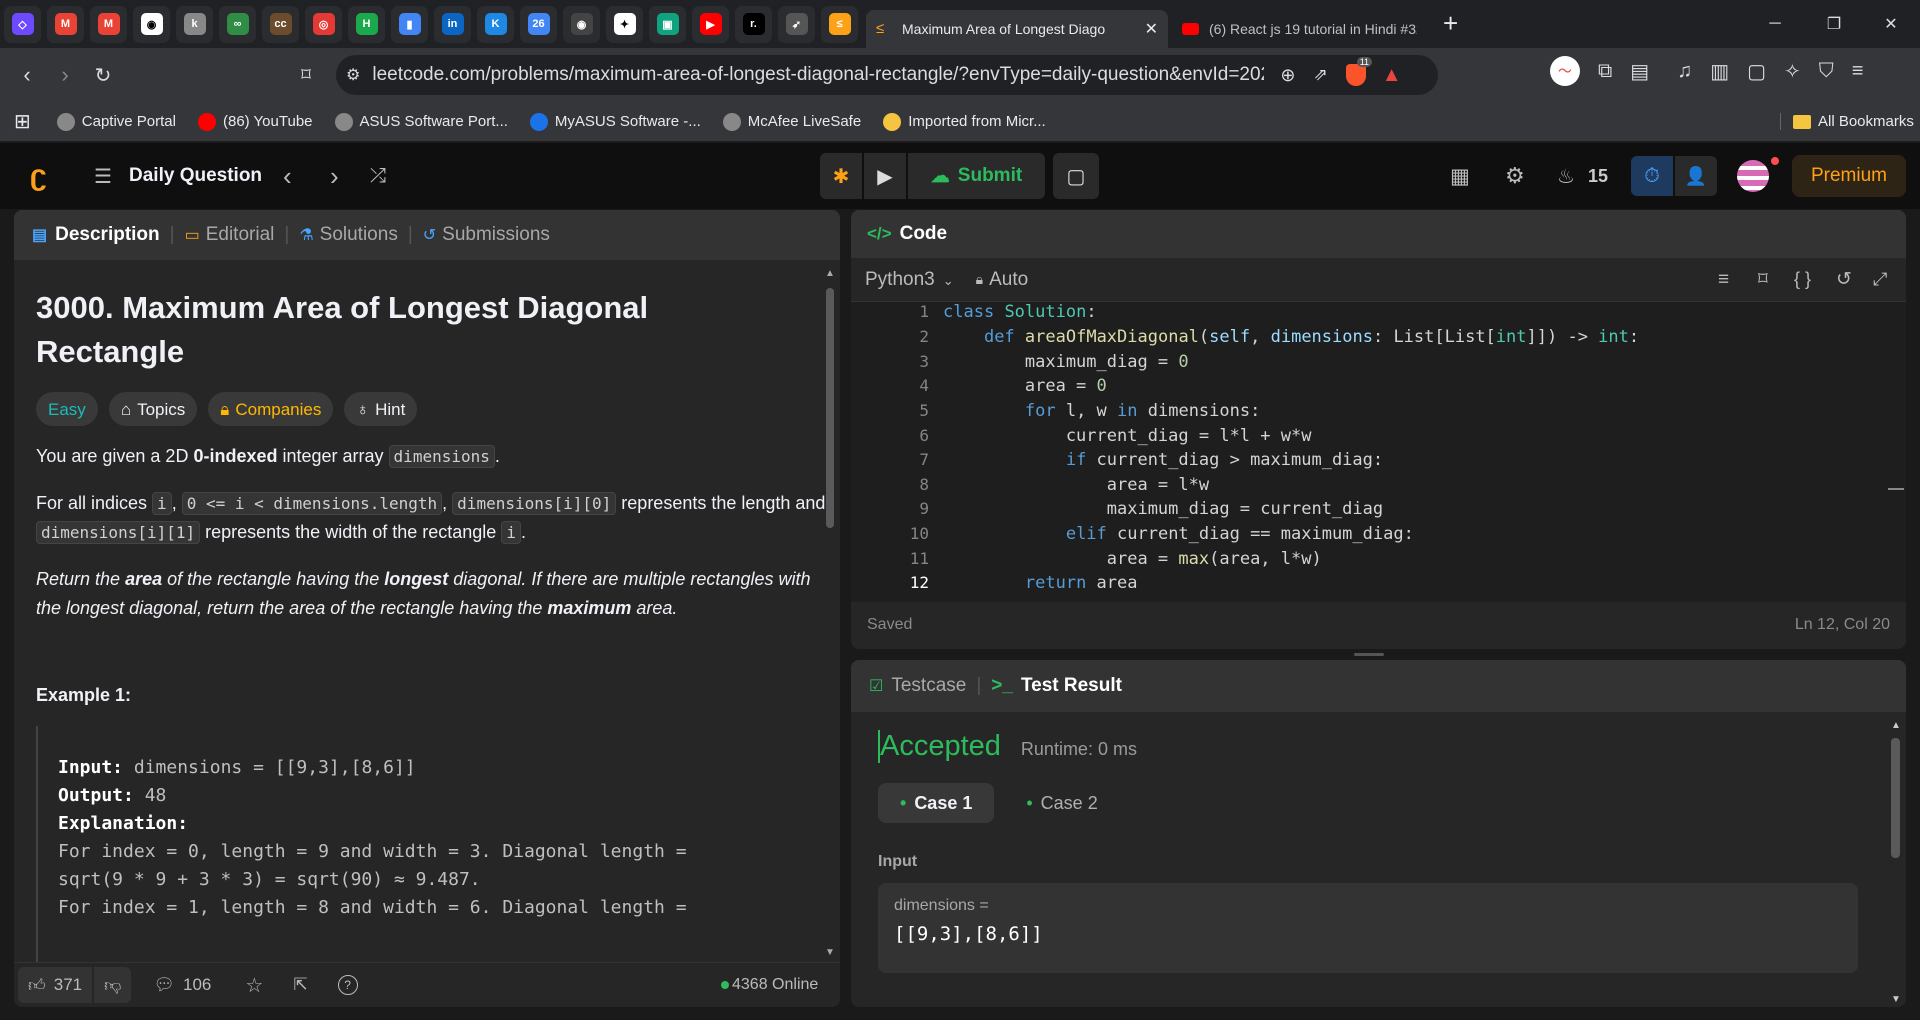  I want to click on tab-editorial: ▭ Editorial, so click(230, 235).